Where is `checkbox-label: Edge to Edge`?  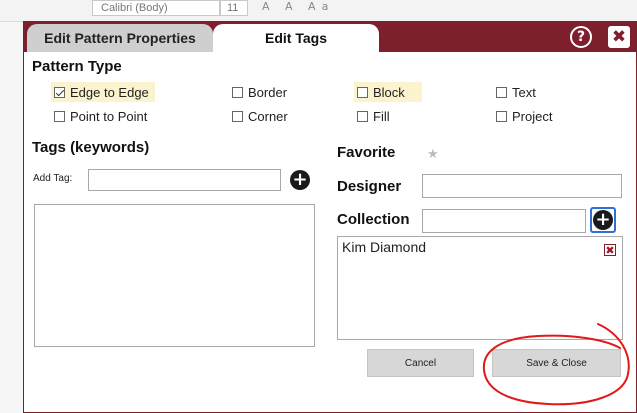 checkbox-label: Edge to Edge is located at coordinates (109, 92).